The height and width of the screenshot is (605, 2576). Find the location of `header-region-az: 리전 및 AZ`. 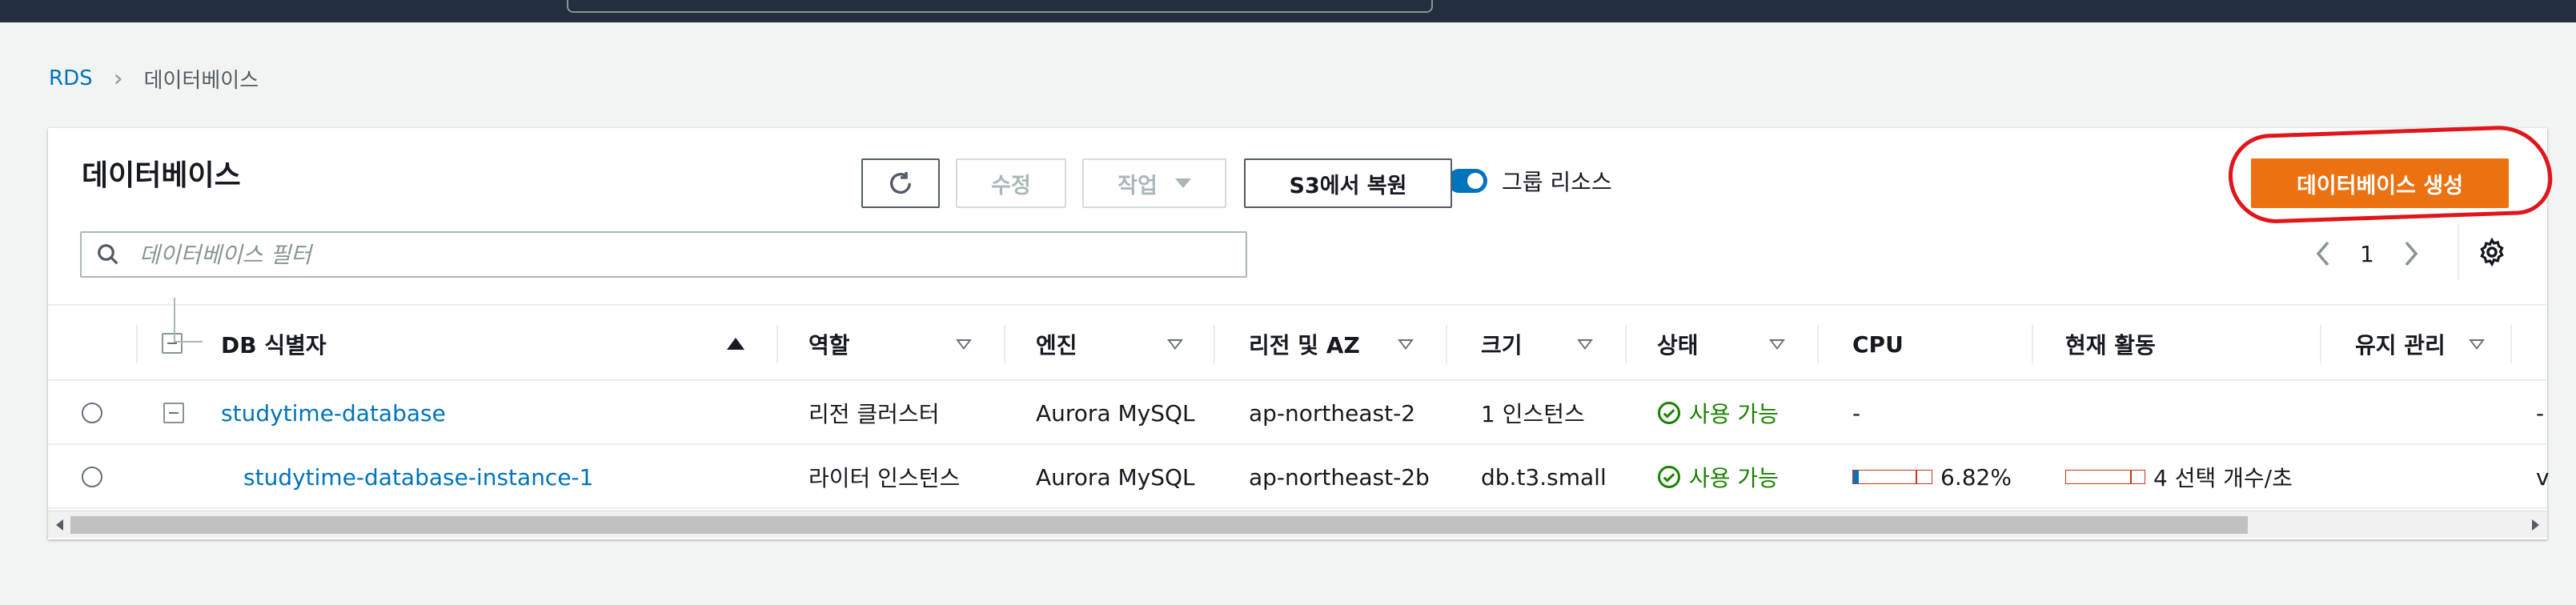

header-region-az: 리전 및 AZ is located at coordinates (1305, 344).